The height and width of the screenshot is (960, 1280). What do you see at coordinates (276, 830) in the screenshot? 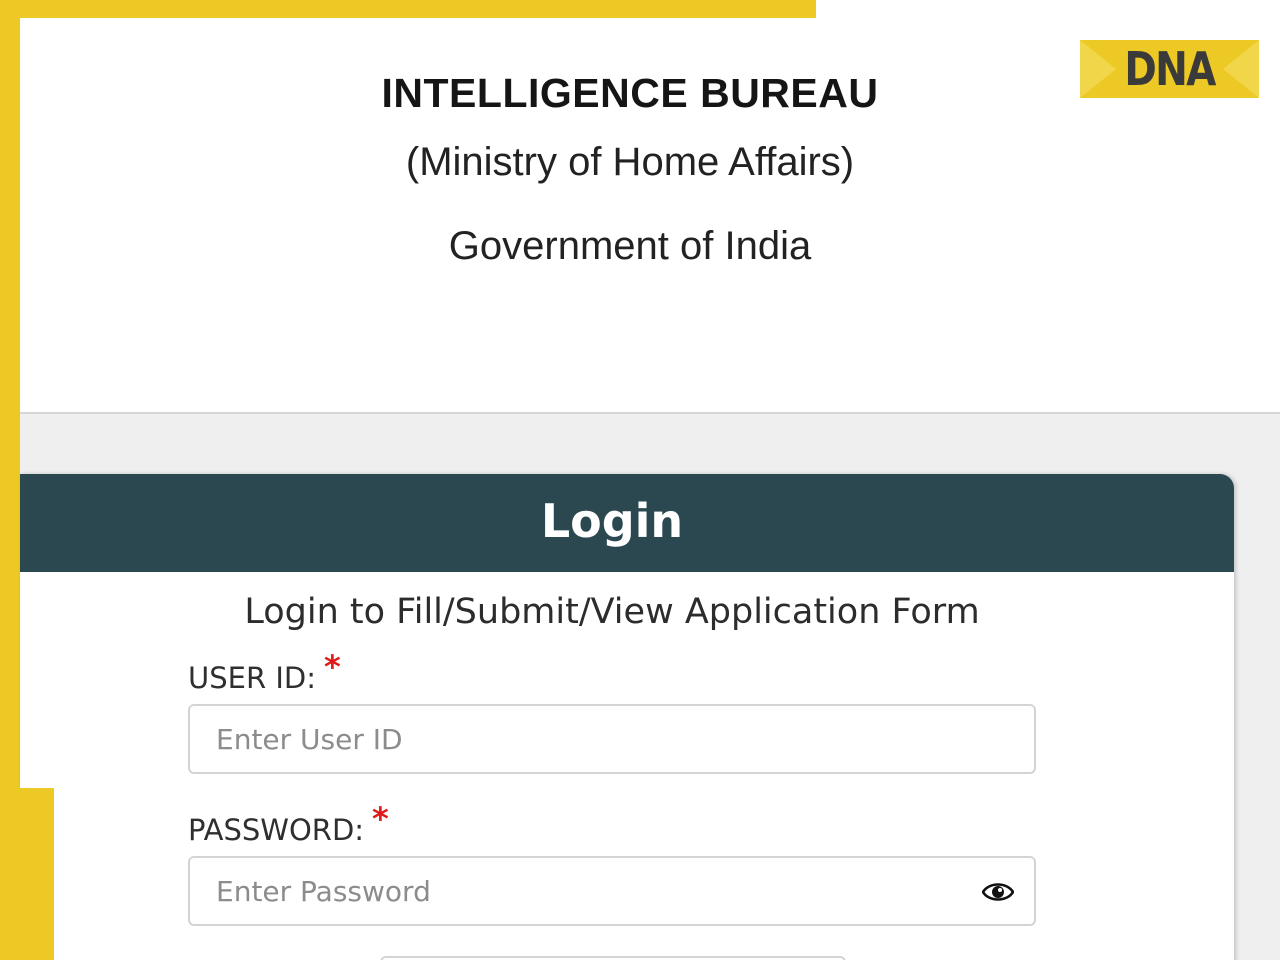
I see `password-label-text: PASSWORD:` at bounding box center [276, 830].